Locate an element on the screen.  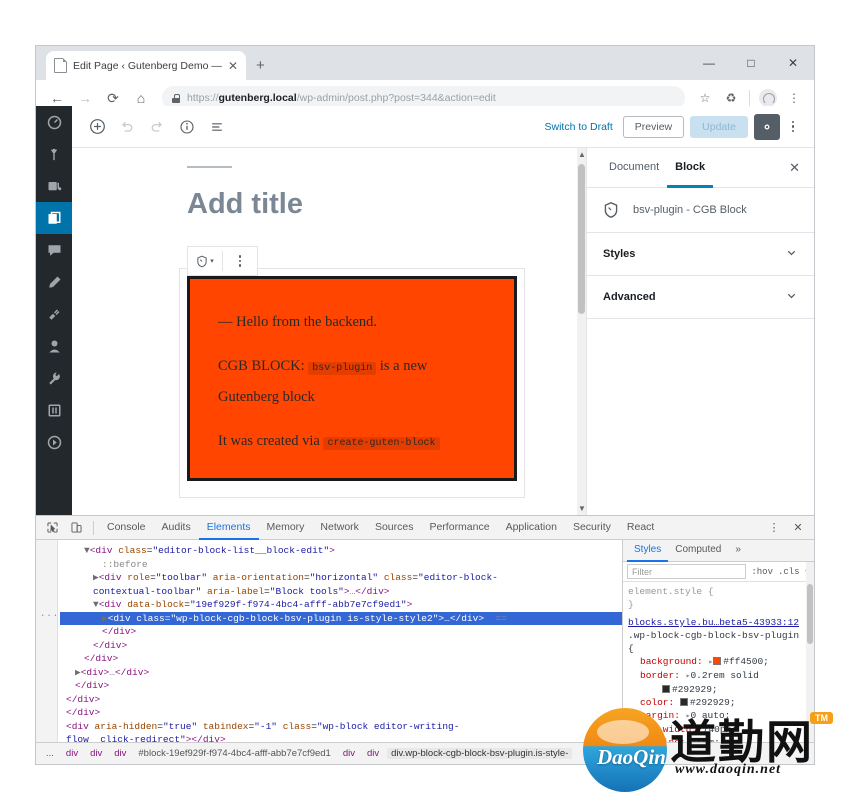
wp-menu-dashboard is located at coordinates (54, 122).